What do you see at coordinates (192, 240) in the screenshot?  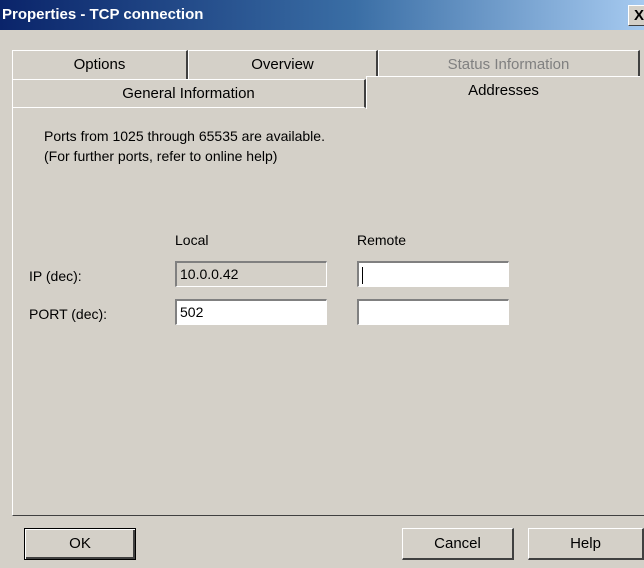 I see `local-column-header: Local` at bounding box center [192, 240].